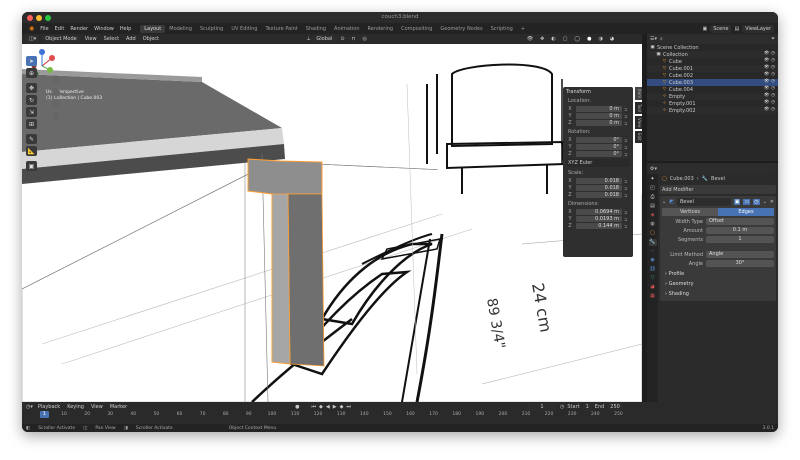 Image resolution: width=800 pixels, height=460 pixels. Describe the element at coordinates (599, 154) in the screenshot. I see `rotation-z-field: 0°` at that location.